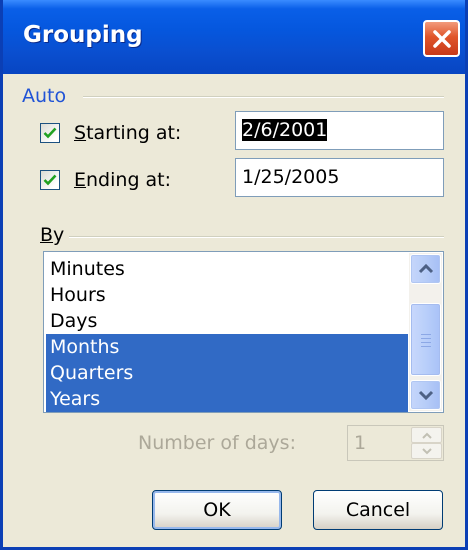 Image resolution: width=468 pixels, height=550 pixels. I want to click on by-label-text: y, so click(59, 235).